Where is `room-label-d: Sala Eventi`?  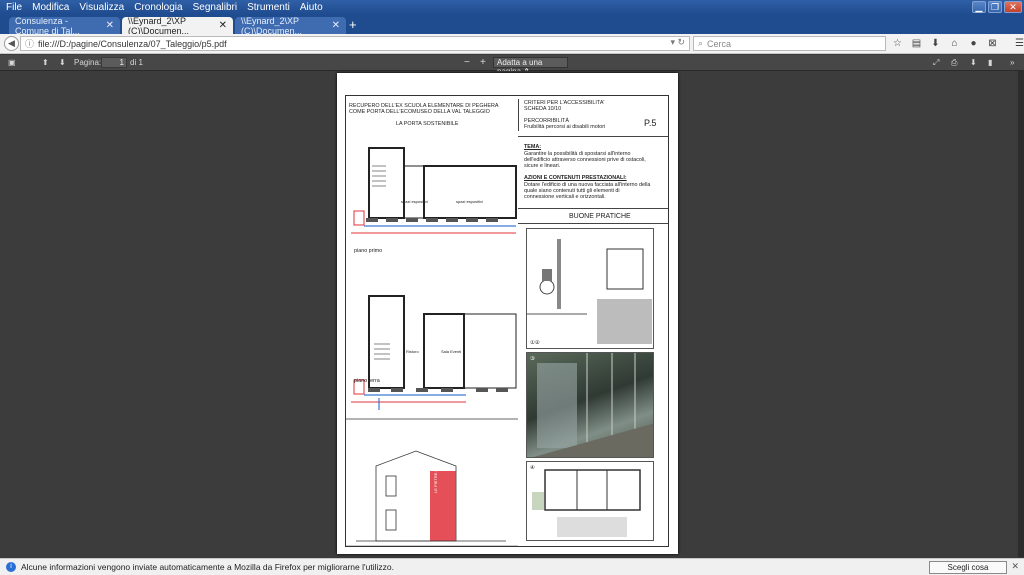
room-label-d: Sala Eventi is located at coordinates (451, 351).